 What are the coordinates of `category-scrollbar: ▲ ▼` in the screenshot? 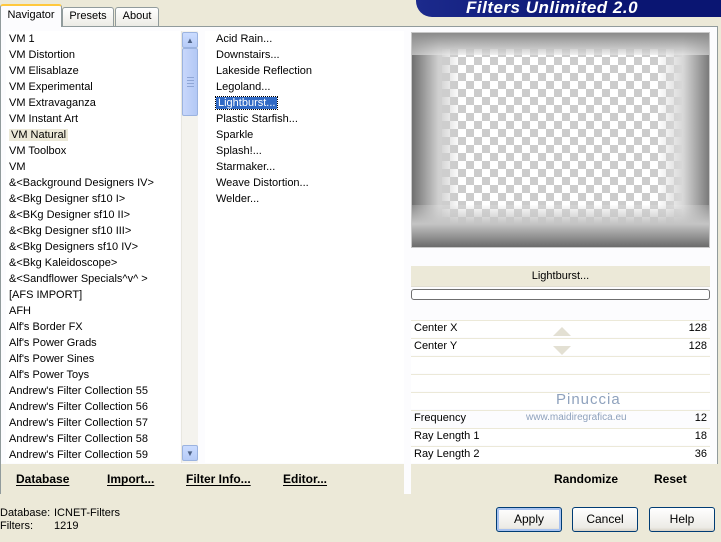 It's located at (189, 247).